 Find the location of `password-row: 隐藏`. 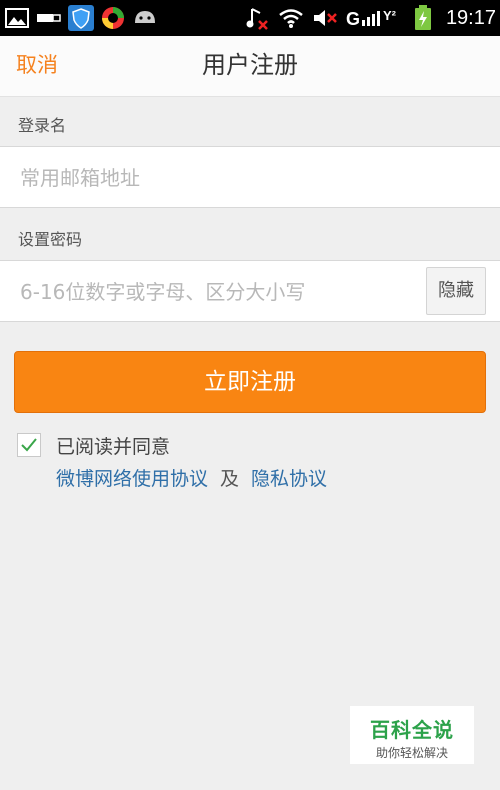

password-row: 隐藏 is located at coordinates (250, 291).